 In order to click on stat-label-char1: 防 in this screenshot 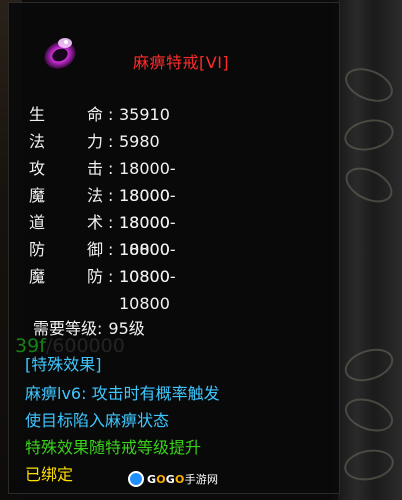, I will do `click(37, 249)`.